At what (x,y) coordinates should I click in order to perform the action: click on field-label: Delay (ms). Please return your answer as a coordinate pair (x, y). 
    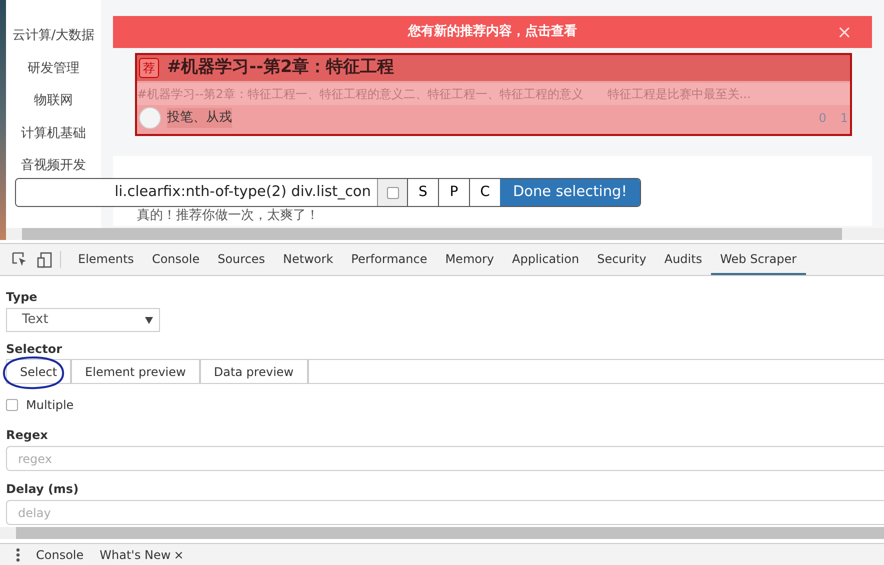
    Looking at the image, I should click on (42, 489).